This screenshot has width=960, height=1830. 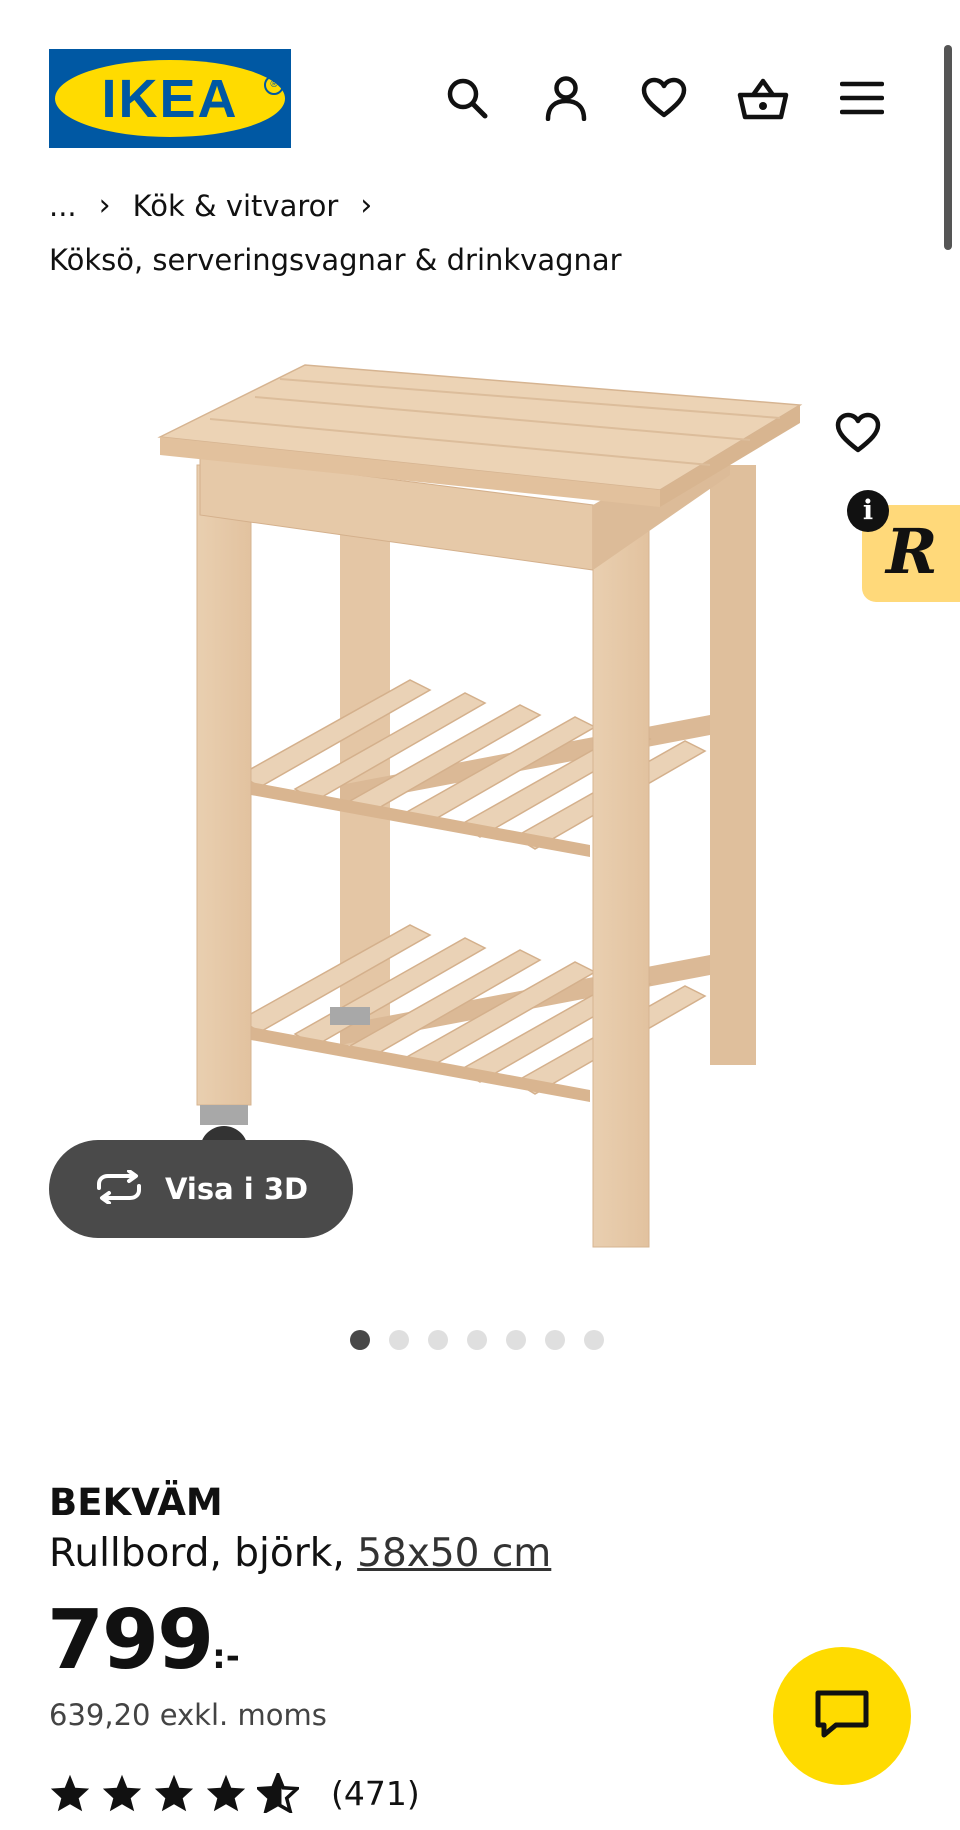 I want to click on cart-icon, so click(x=763, y=98).